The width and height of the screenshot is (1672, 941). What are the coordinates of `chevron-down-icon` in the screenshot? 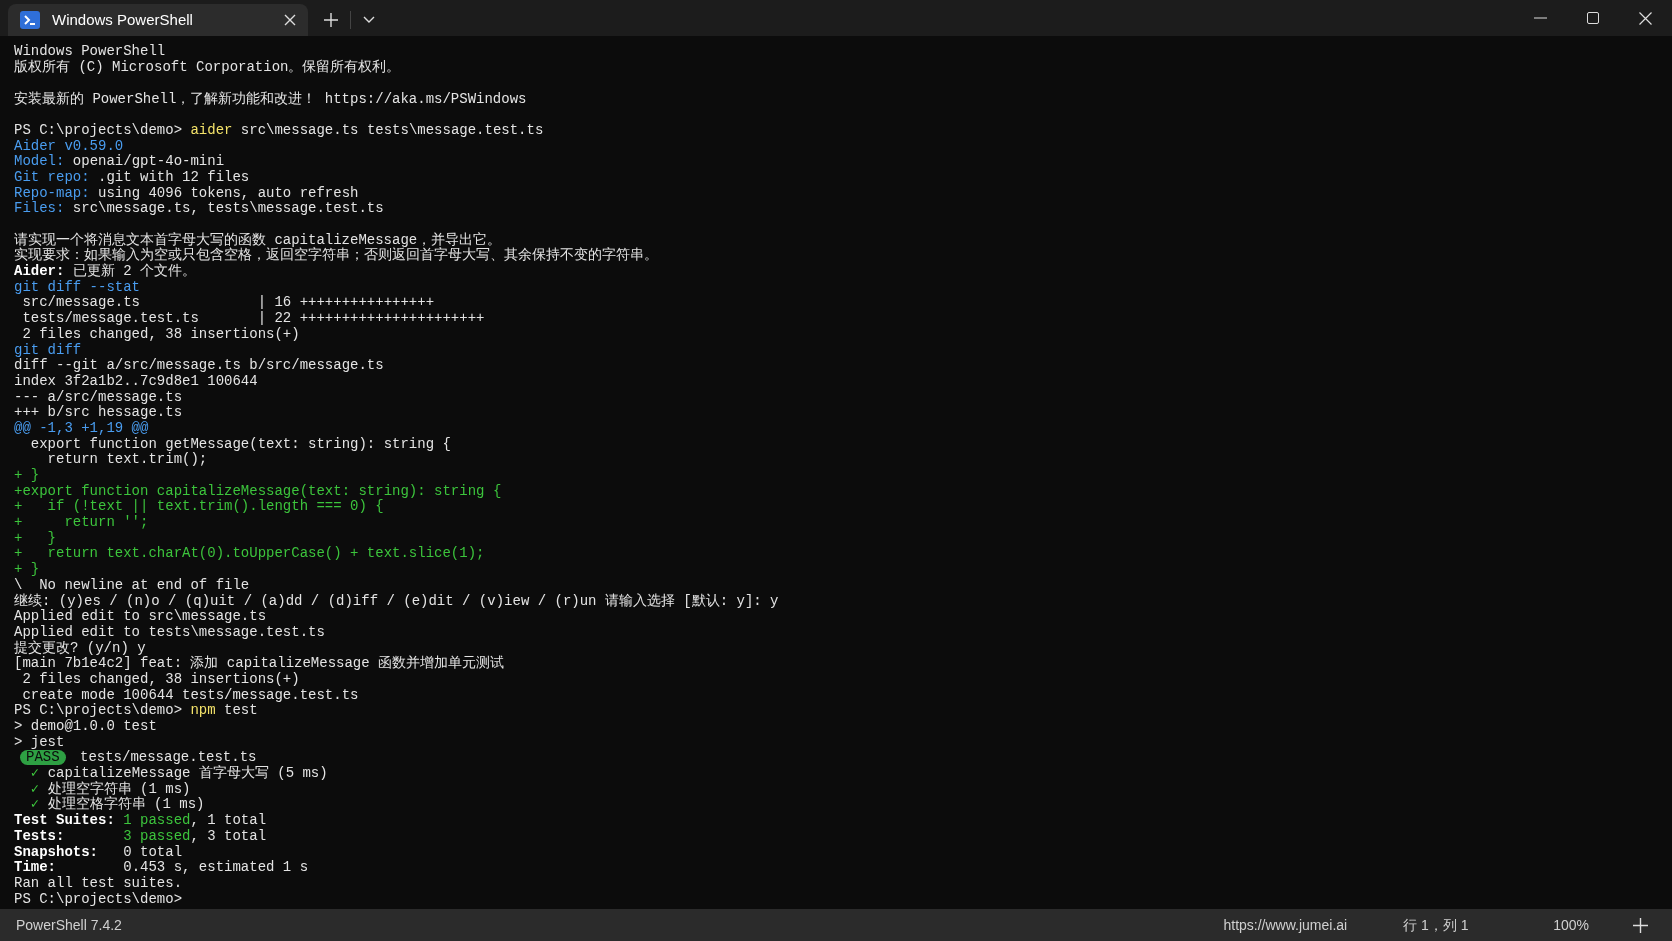 It's located at (369, 20).